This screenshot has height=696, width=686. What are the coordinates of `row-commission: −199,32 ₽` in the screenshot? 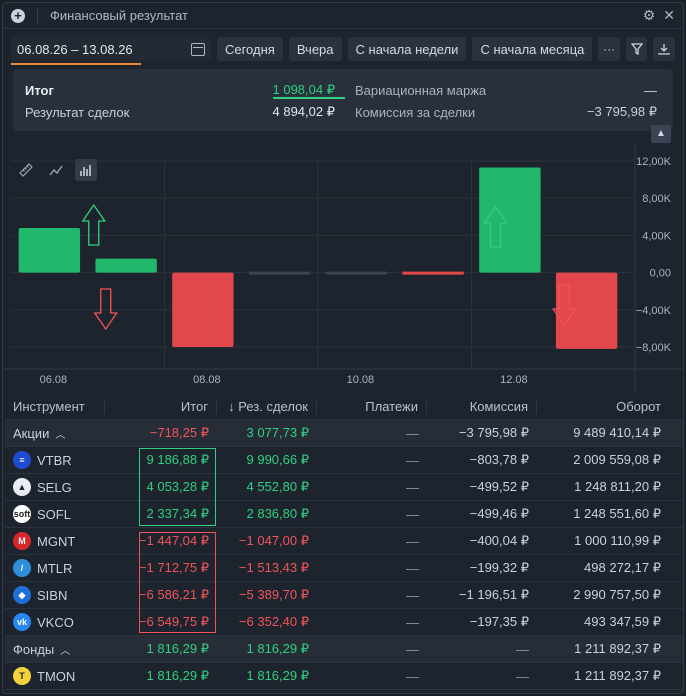 It's located at (499, 567).